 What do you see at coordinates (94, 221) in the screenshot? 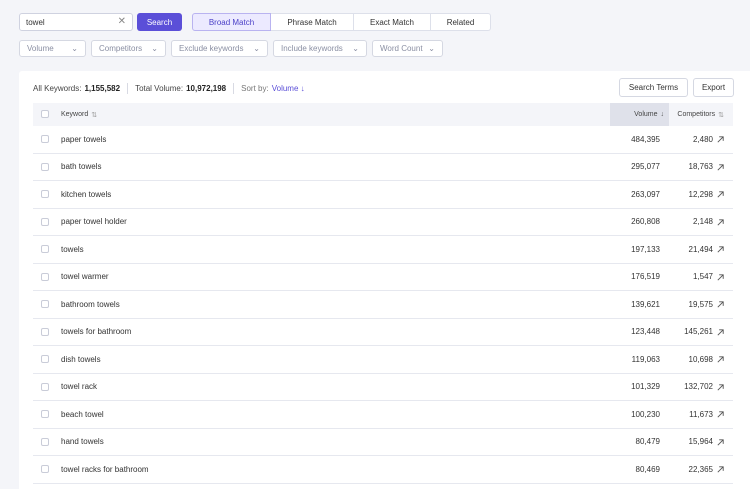
I see `keyword-cell: paper towel holder` at bounding box center [94, 221].